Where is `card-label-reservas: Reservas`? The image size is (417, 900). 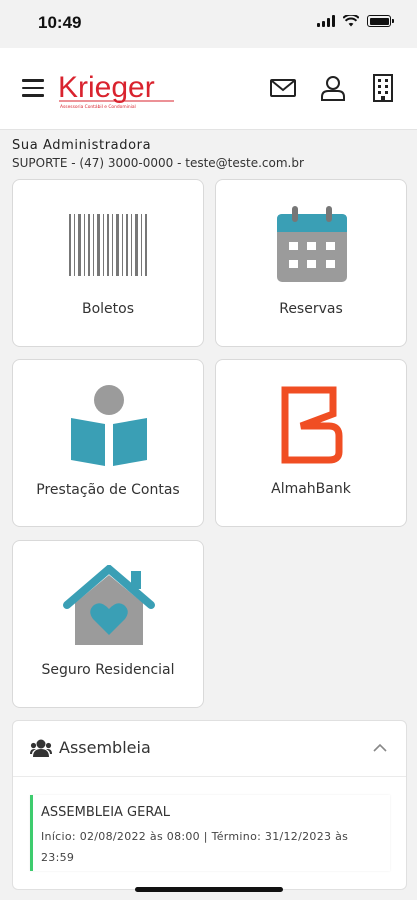 card-label-reservas: Reservas is located at coordinates (311, 309).